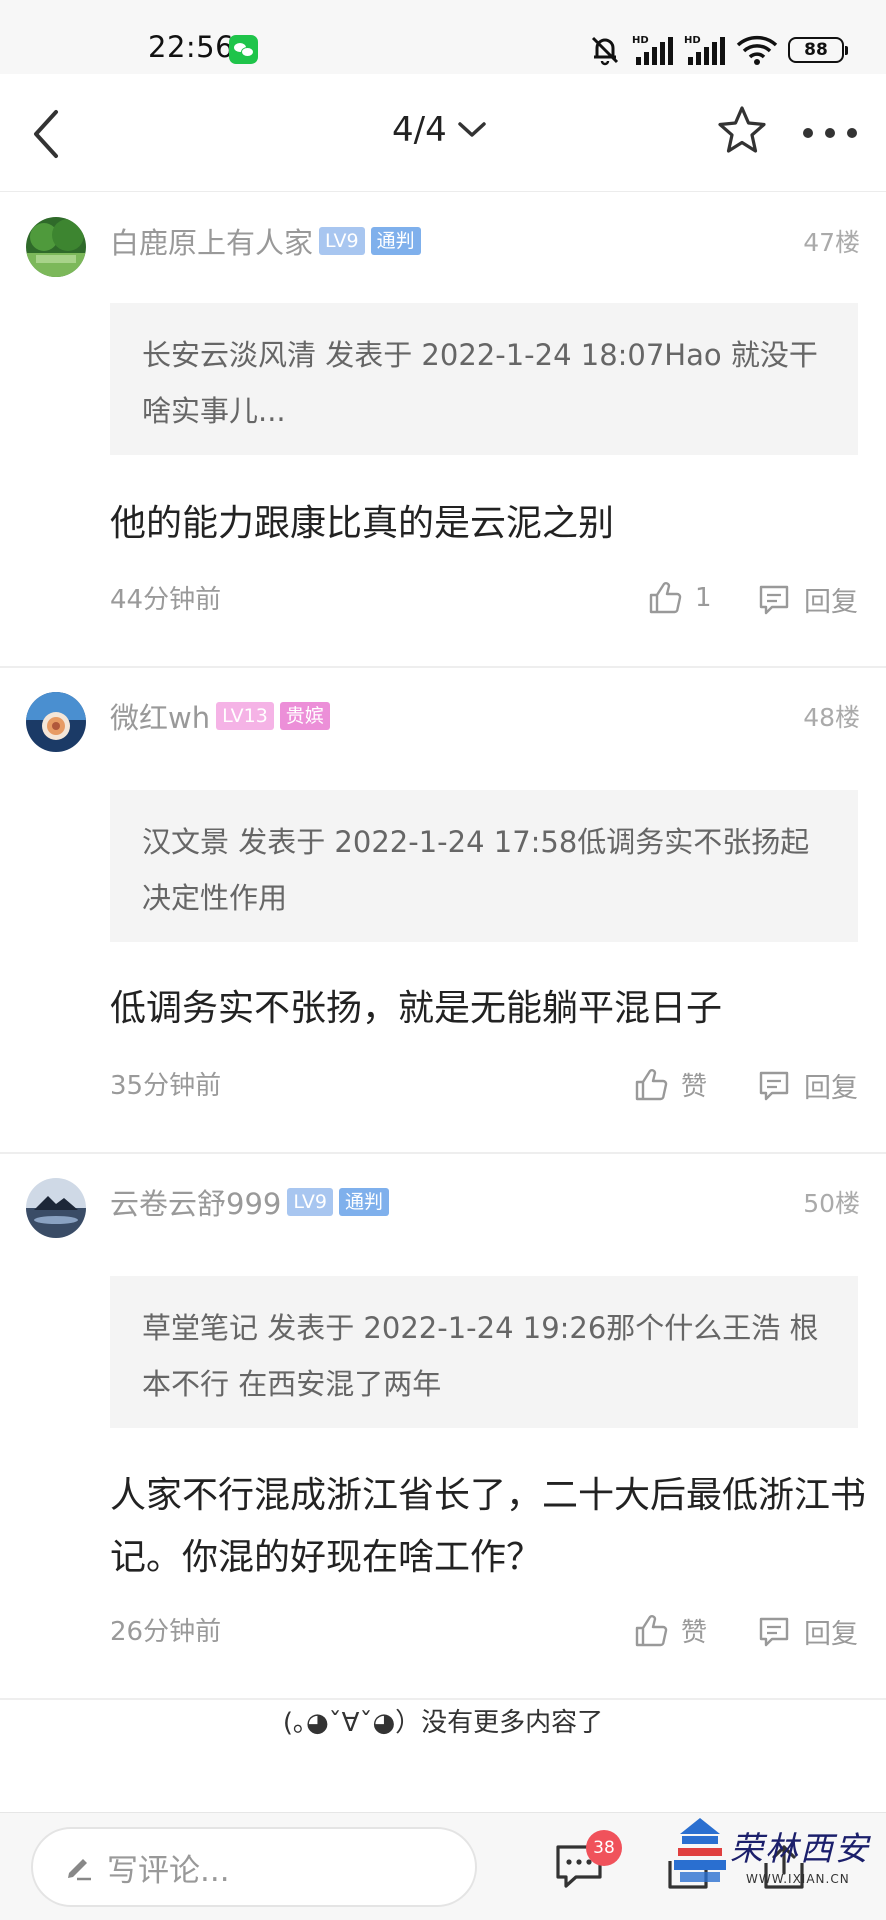  Describe the element at coordinates (195, 1202) in the screenshot. I see `username: 云卷云舒999` at that location.